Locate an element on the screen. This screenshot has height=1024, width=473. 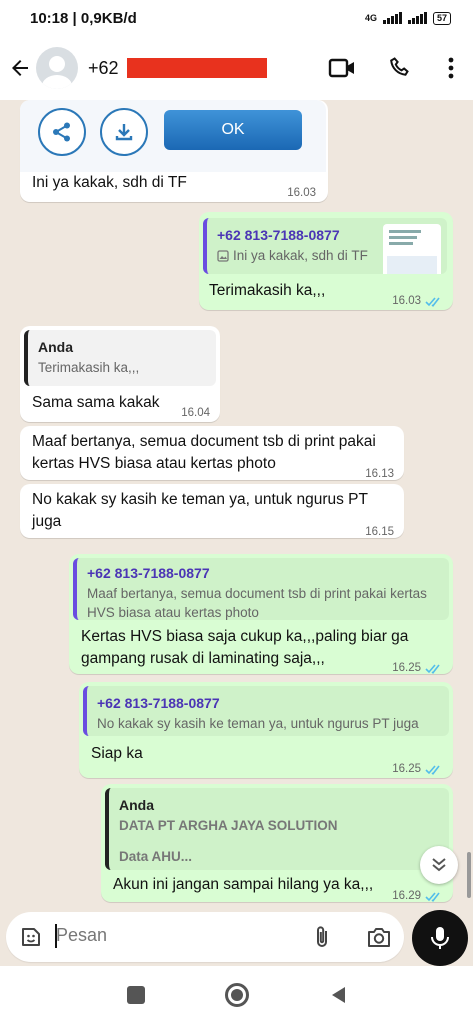
back-button is located at coordinates (20, 68).